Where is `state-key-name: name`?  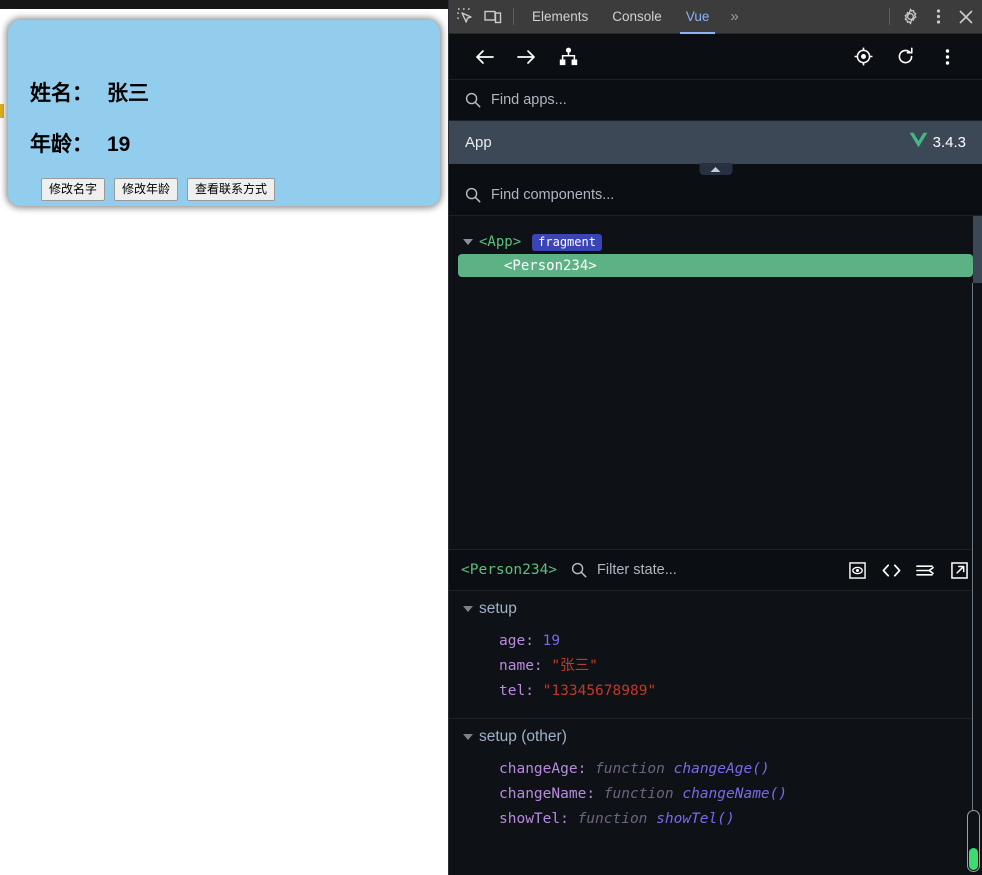 state-key-name: name is located at coordinates (516, 666).